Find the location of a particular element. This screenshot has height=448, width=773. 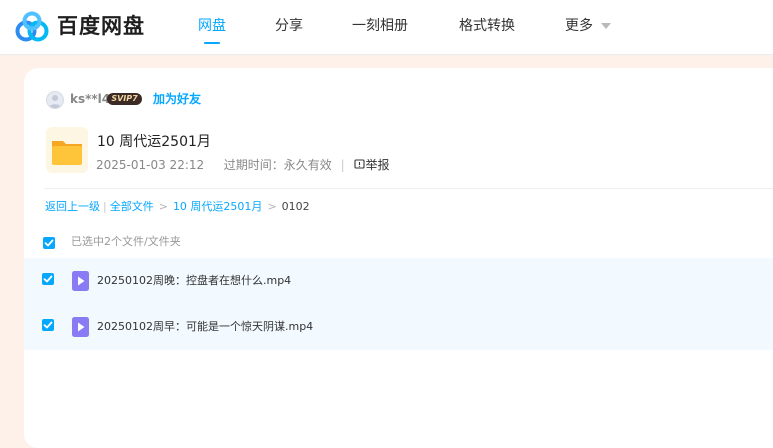

avatar is located at coordinates (55, 100).